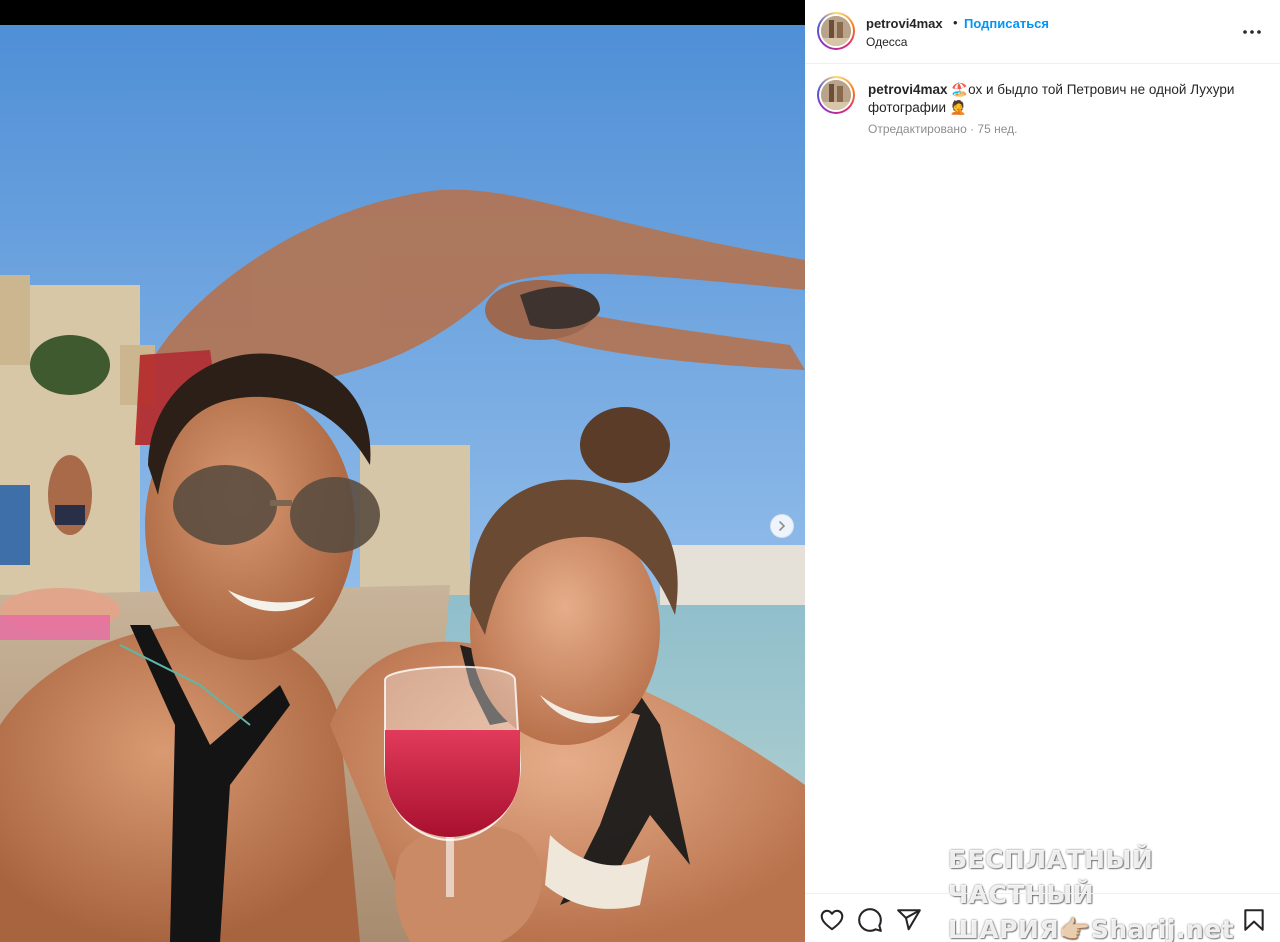  I want to click on caption-emoji-beach: 🏖️, so click(960, 89).